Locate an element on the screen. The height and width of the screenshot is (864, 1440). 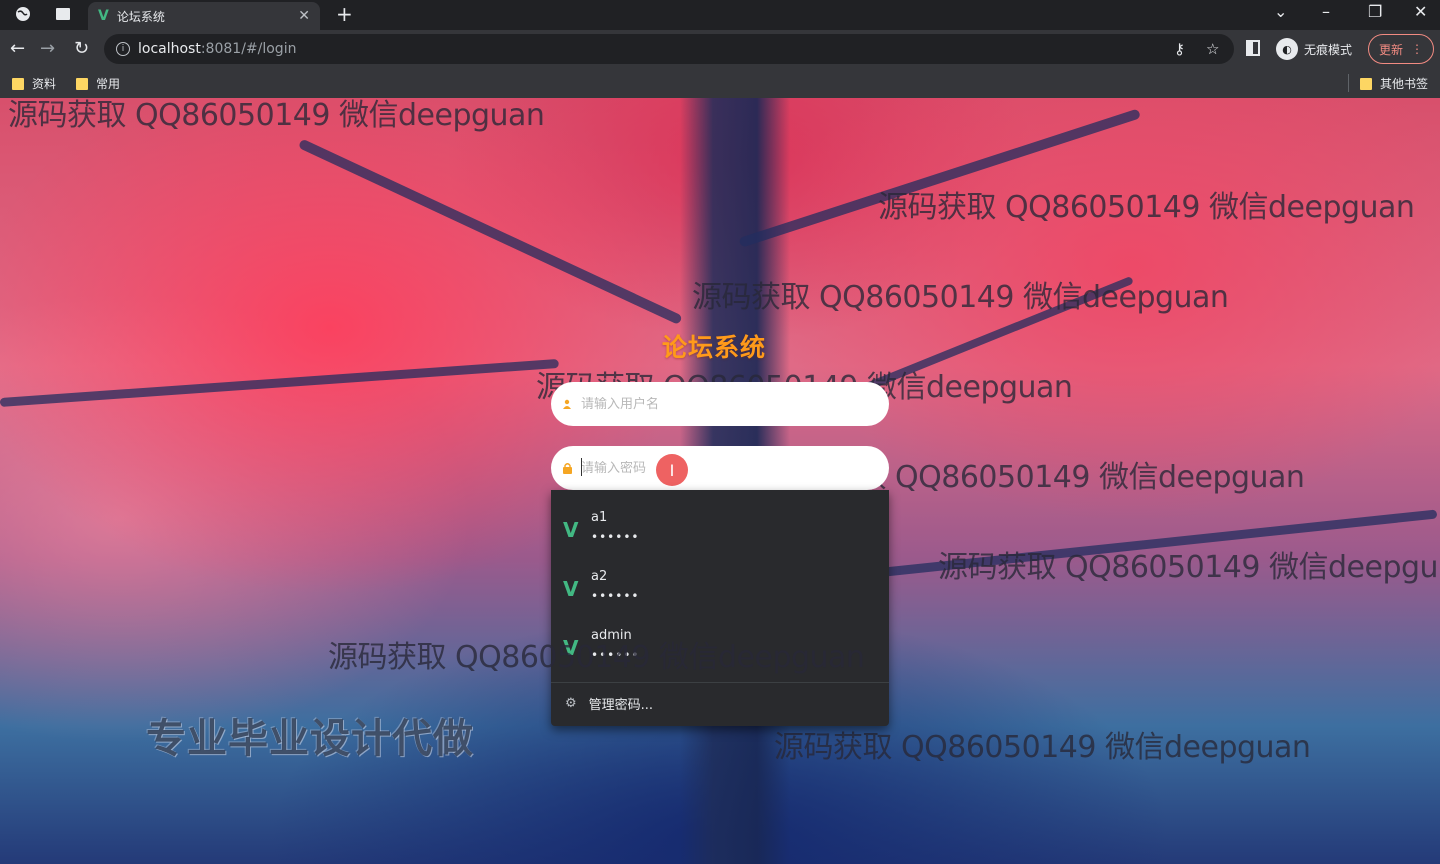
new-tab-button: + is located at coordinates (344, 14).